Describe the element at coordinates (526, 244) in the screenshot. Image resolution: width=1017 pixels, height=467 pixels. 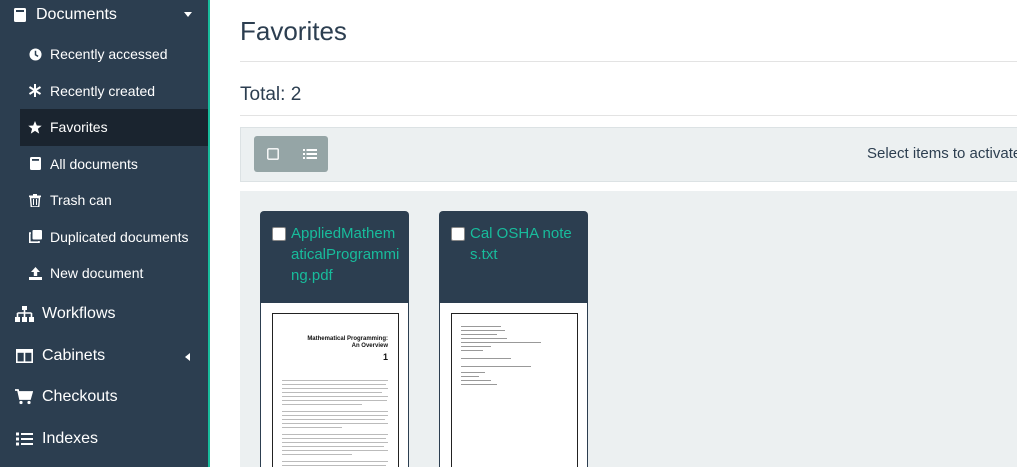
I see `document-name-link: Cal OSHA notes.txt` at that location.